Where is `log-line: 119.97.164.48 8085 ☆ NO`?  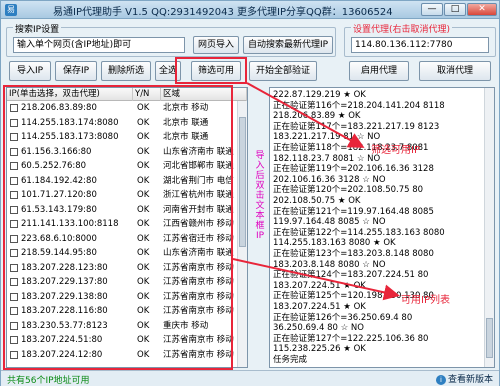
log-line: 119.97.164.48 8085 ☆ NO is located at coordinates (329, 222).